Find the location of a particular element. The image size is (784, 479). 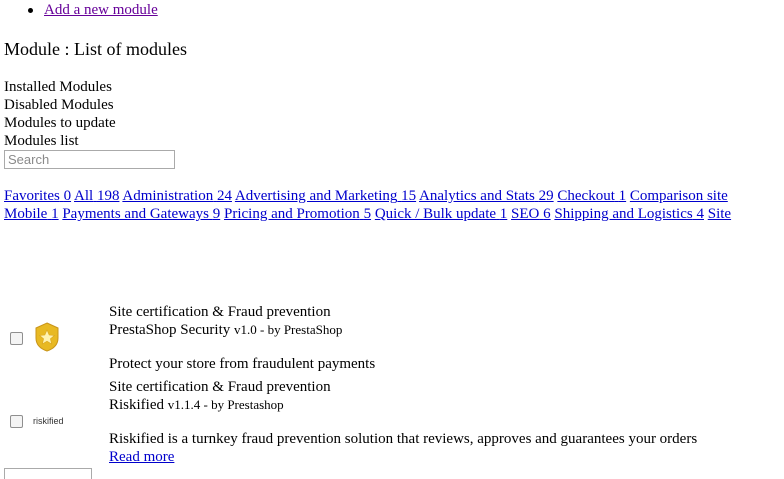

category-mobile: Mobile 1 is located at coordinates (31, 214).